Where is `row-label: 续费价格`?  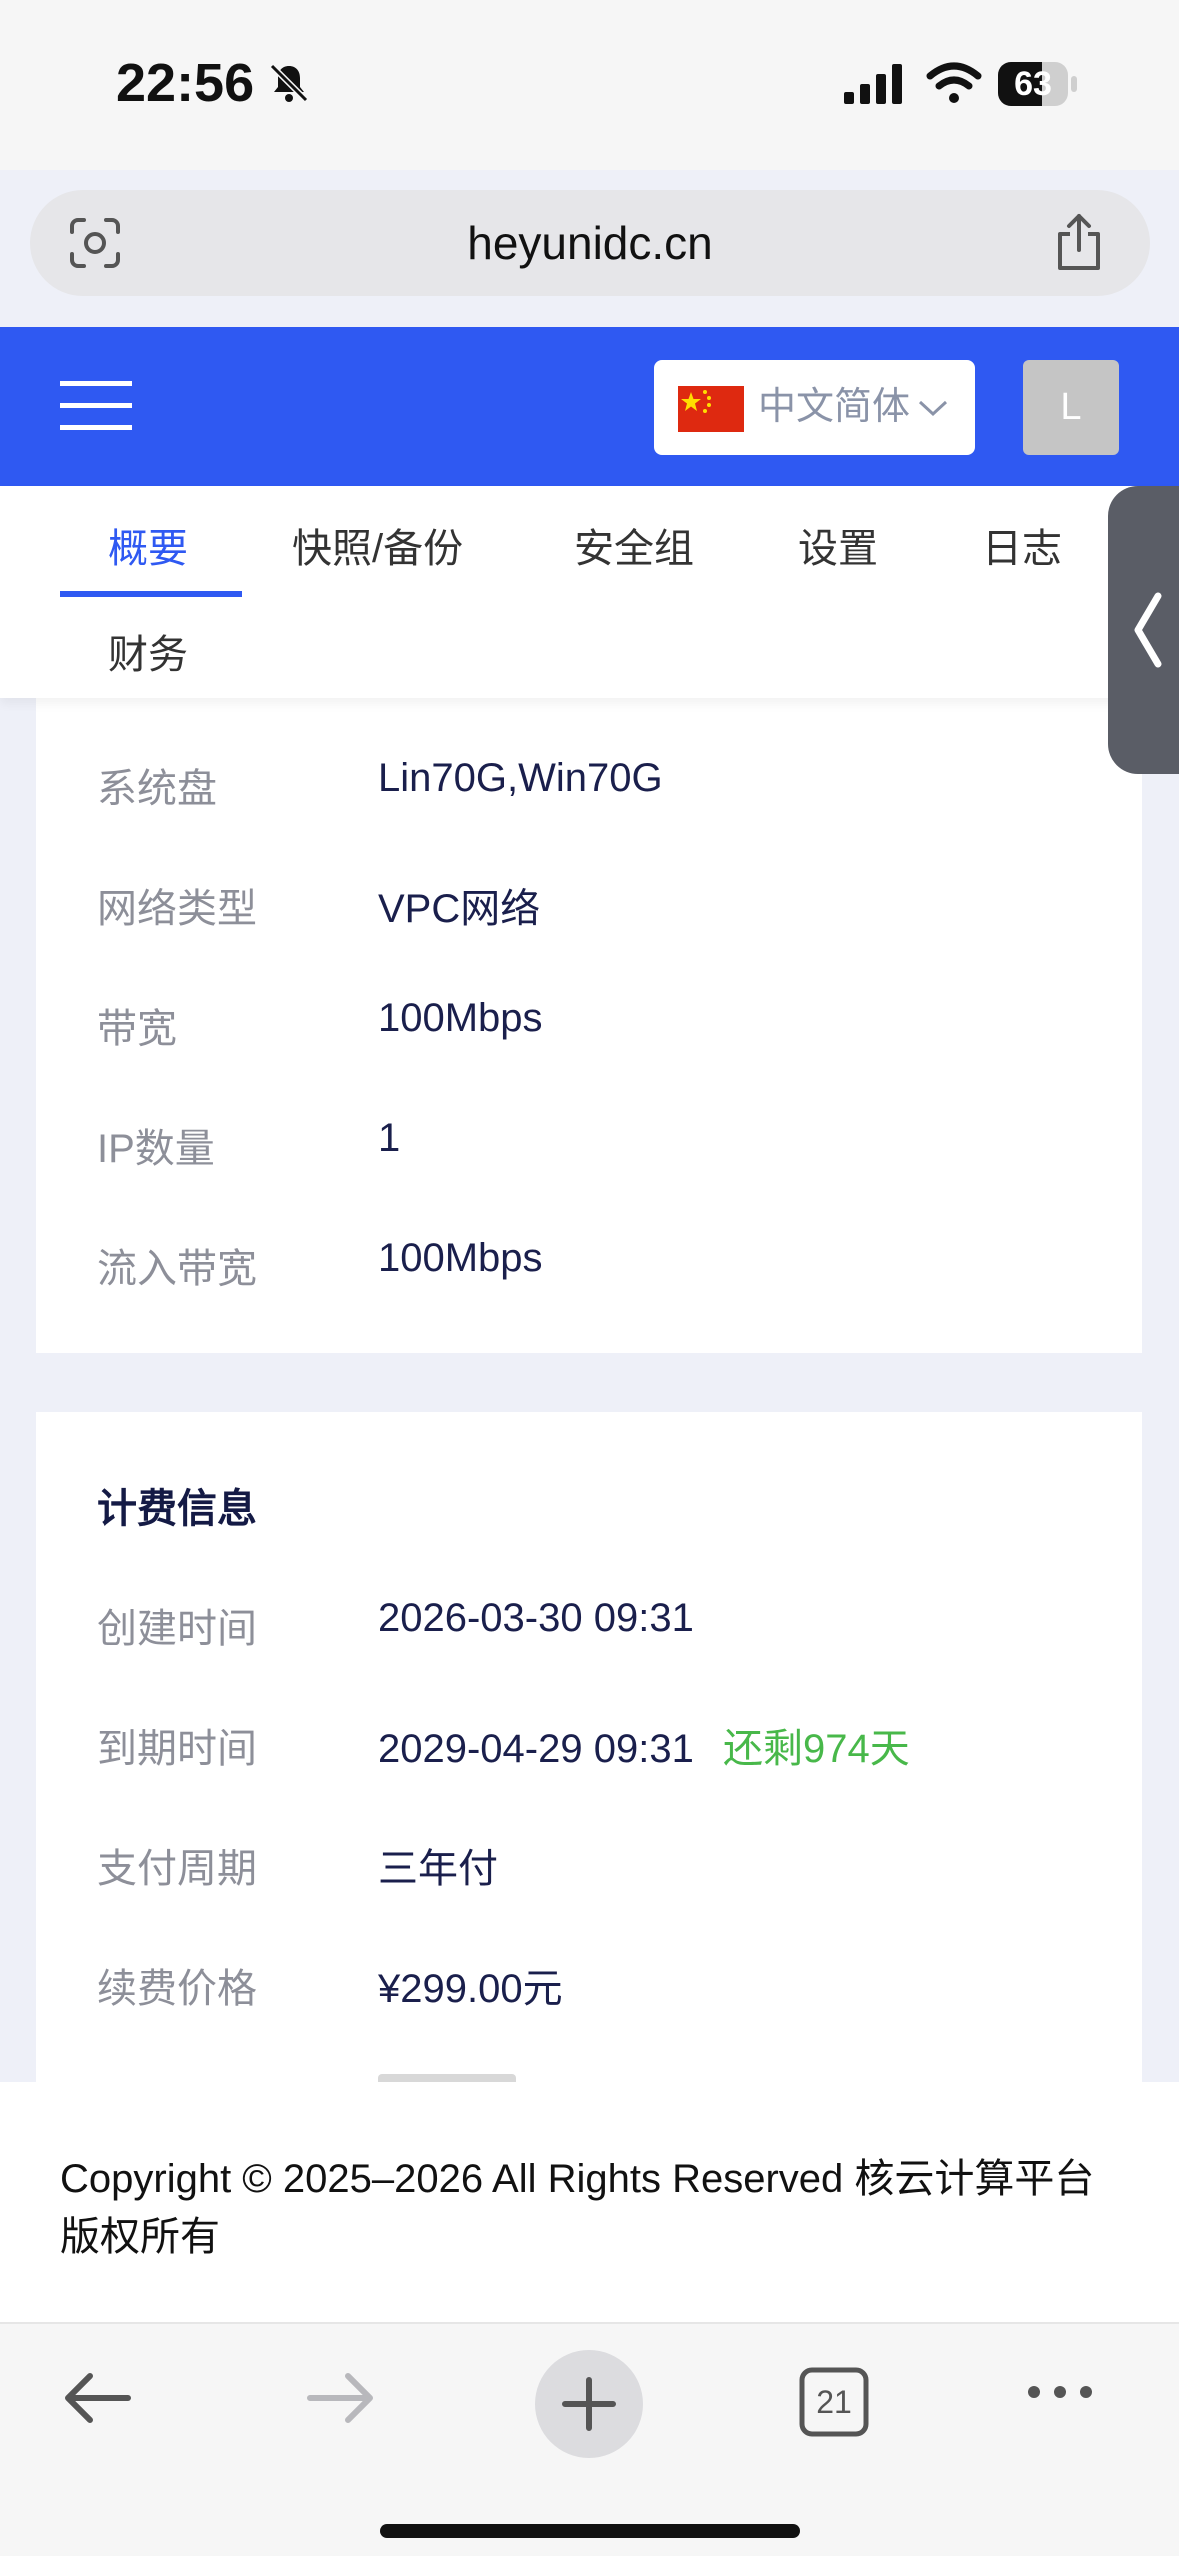 row-label: 续费价格 is located at coordinates (177, 1989).